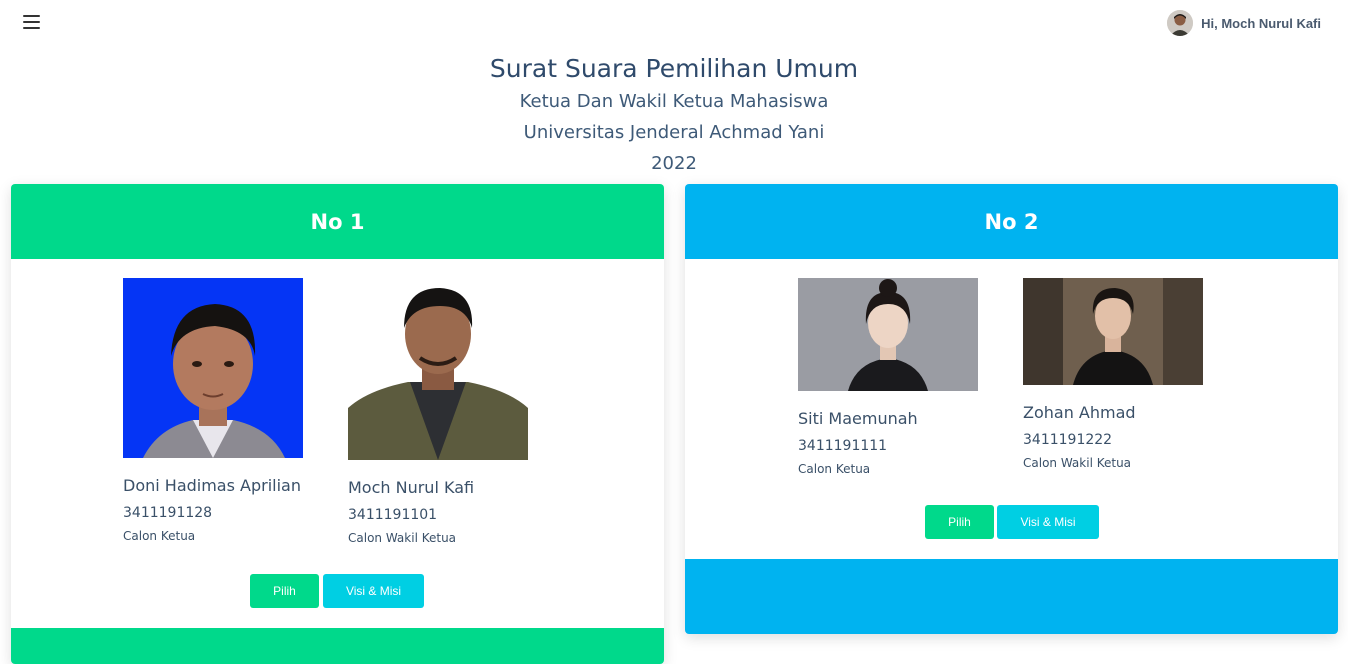 This screenshot has width=1348, height=664. I want to click on candidate-chair: Siti Maemunah 3411191111 Calon Ketua, so click(888, 378).